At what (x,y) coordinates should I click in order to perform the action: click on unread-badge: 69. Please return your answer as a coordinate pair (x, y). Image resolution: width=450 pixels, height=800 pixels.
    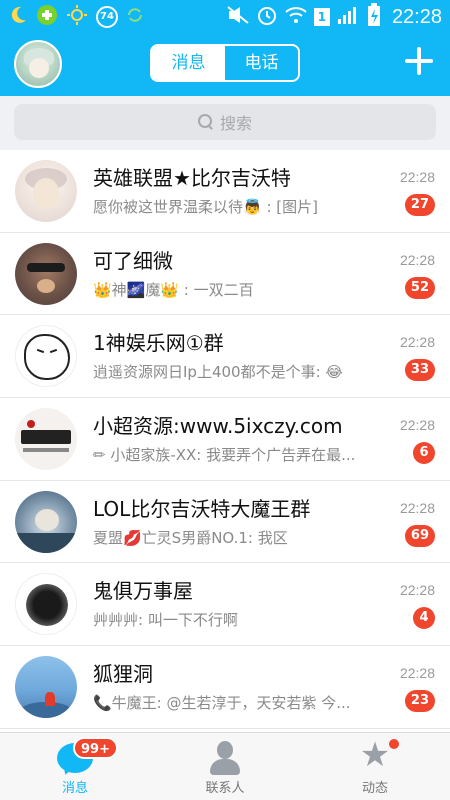
    Looking at the image, I should click on (419, 535).